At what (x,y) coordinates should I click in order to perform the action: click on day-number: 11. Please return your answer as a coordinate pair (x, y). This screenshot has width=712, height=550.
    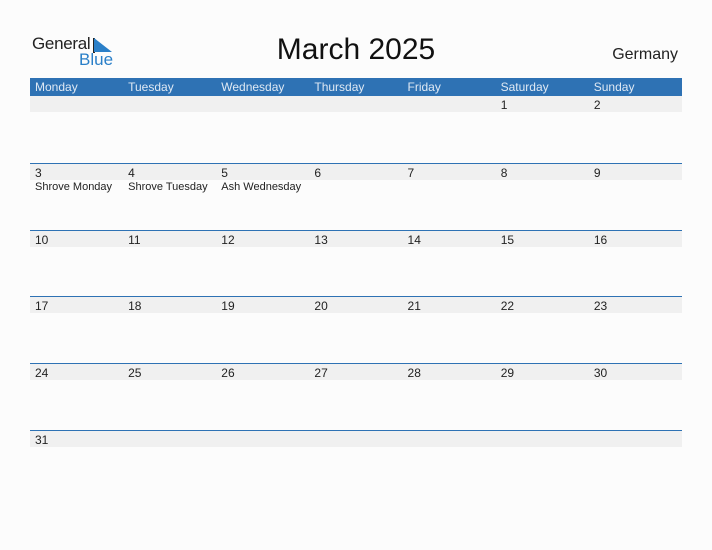
    Looking at the image, I should click on (134, 240).